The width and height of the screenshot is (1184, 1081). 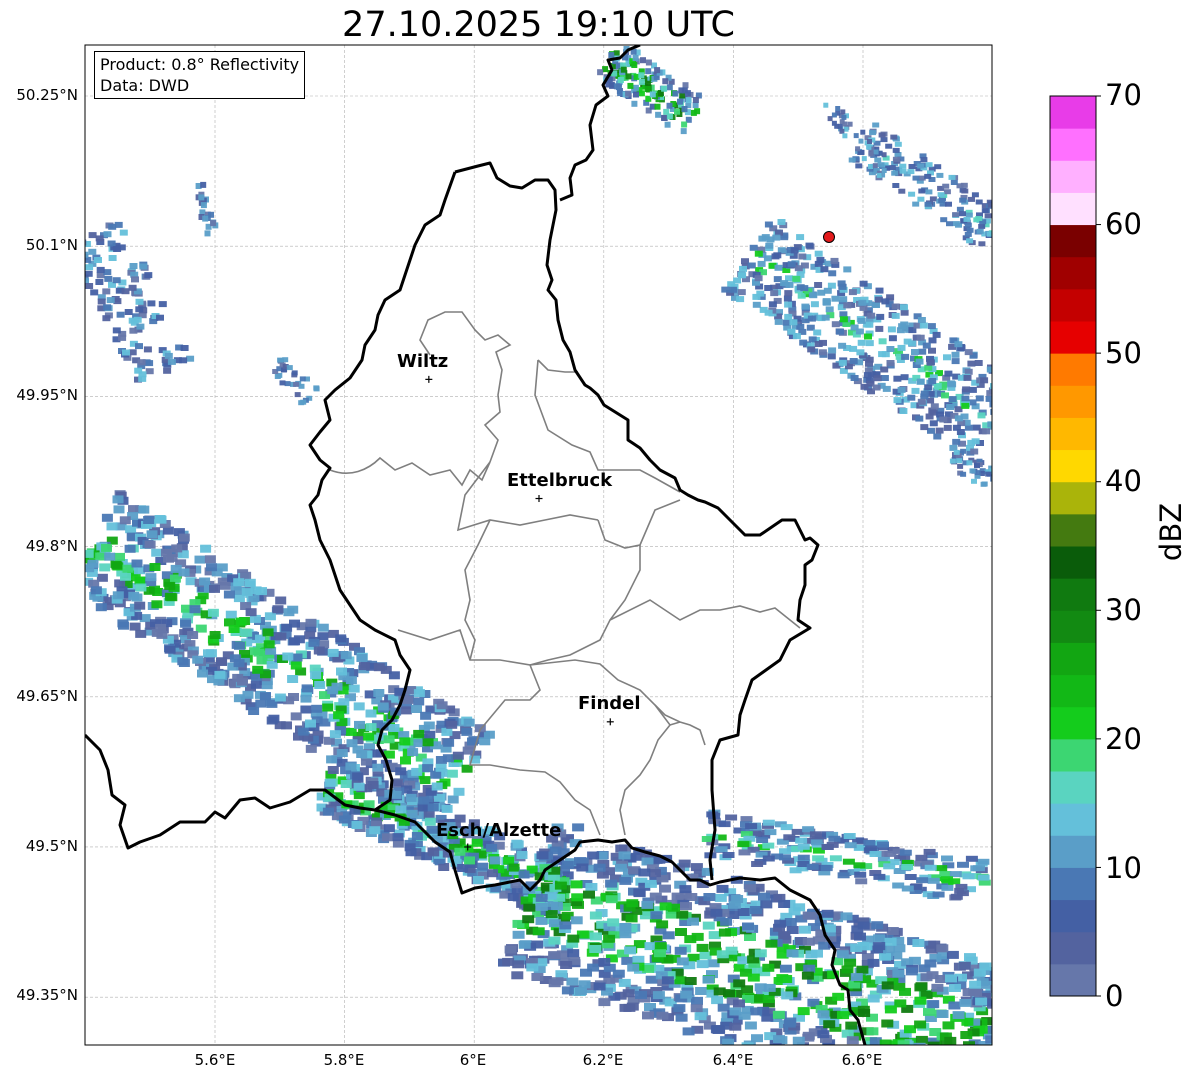 What do you see at coordinates (499, 830) in the screenshot?
I see `city-label-esch-alzette: Esch/Alzette` at bounding box center [499, 830].